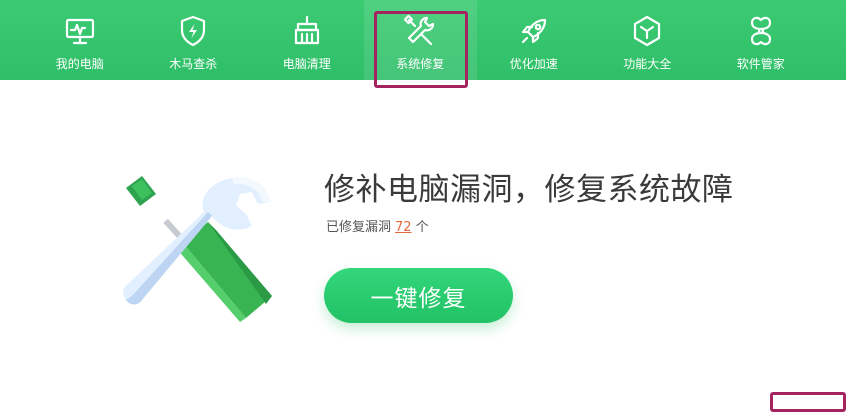 This screenshot has height=412, width=846. I want to click on fixed-vulnerabilities-text: 已修复漏洞 72 个, so click(377, 228).